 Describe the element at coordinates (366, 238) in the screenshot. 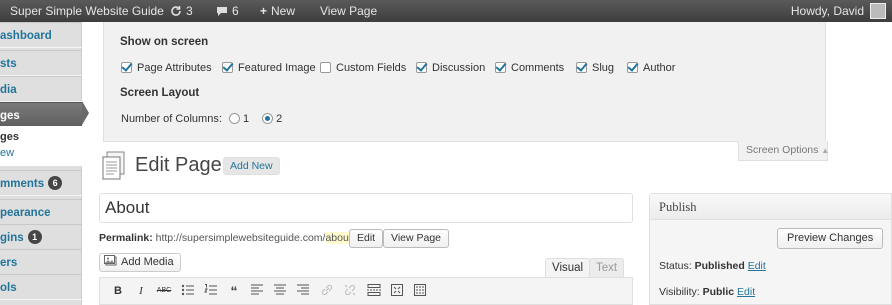

I see `edit-permalink-button: Edit` at that location.